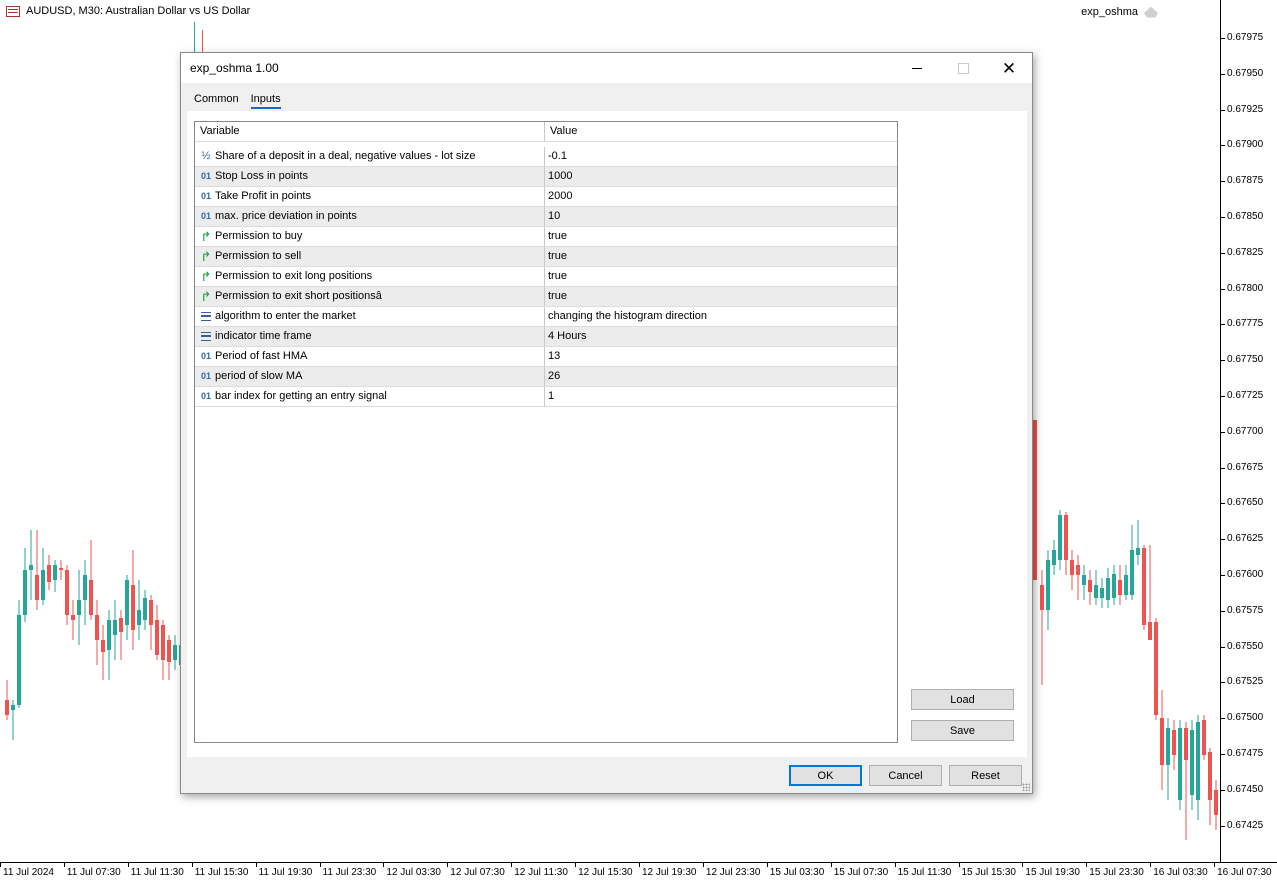 Image resolution: width=1277 pixels, height=890 pixels. I want to click on price-tick-label: 0.67975, so click(1242, 37).